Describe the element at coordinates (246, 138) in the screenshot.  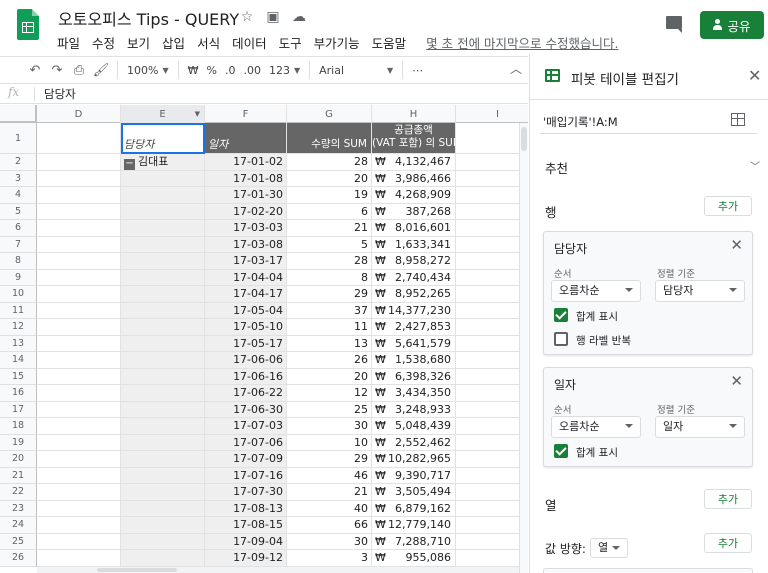
I see `pivot-header-date: 일자` at that location.